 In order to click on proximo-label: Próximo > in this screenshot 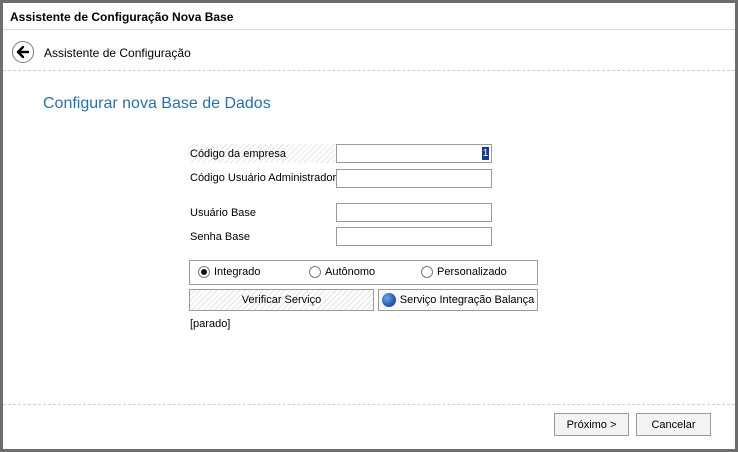, I will do `click(591, 424)`.